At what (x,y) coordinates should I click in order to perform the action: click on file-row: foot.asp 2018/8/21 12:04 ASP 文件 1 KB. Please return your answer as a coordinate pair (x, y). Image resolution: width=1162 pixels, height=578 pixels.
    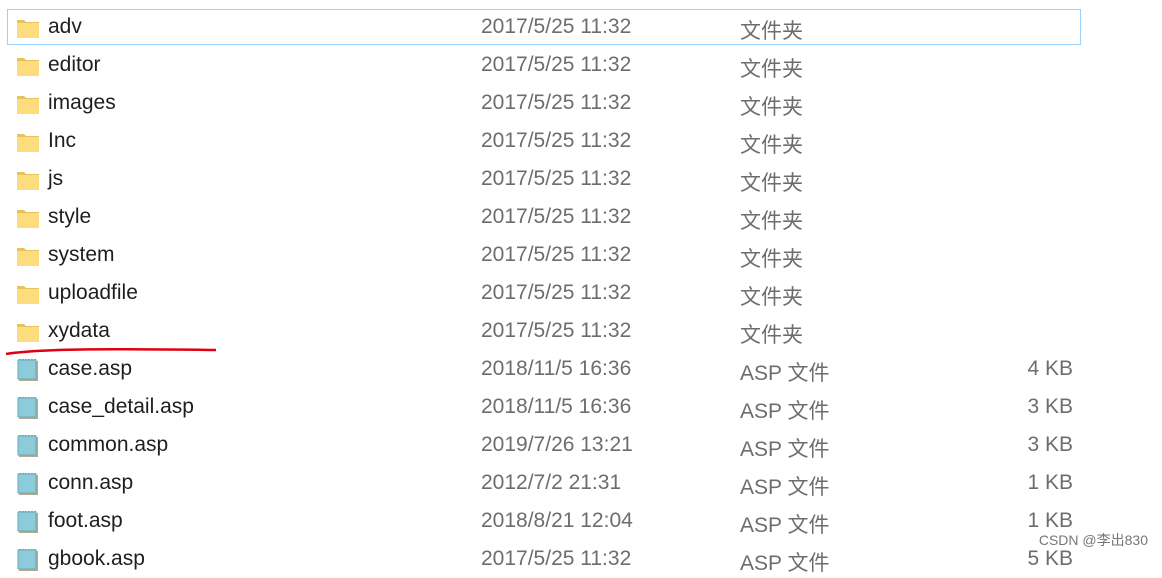
    Looking at the image, I should click on (544, 521).